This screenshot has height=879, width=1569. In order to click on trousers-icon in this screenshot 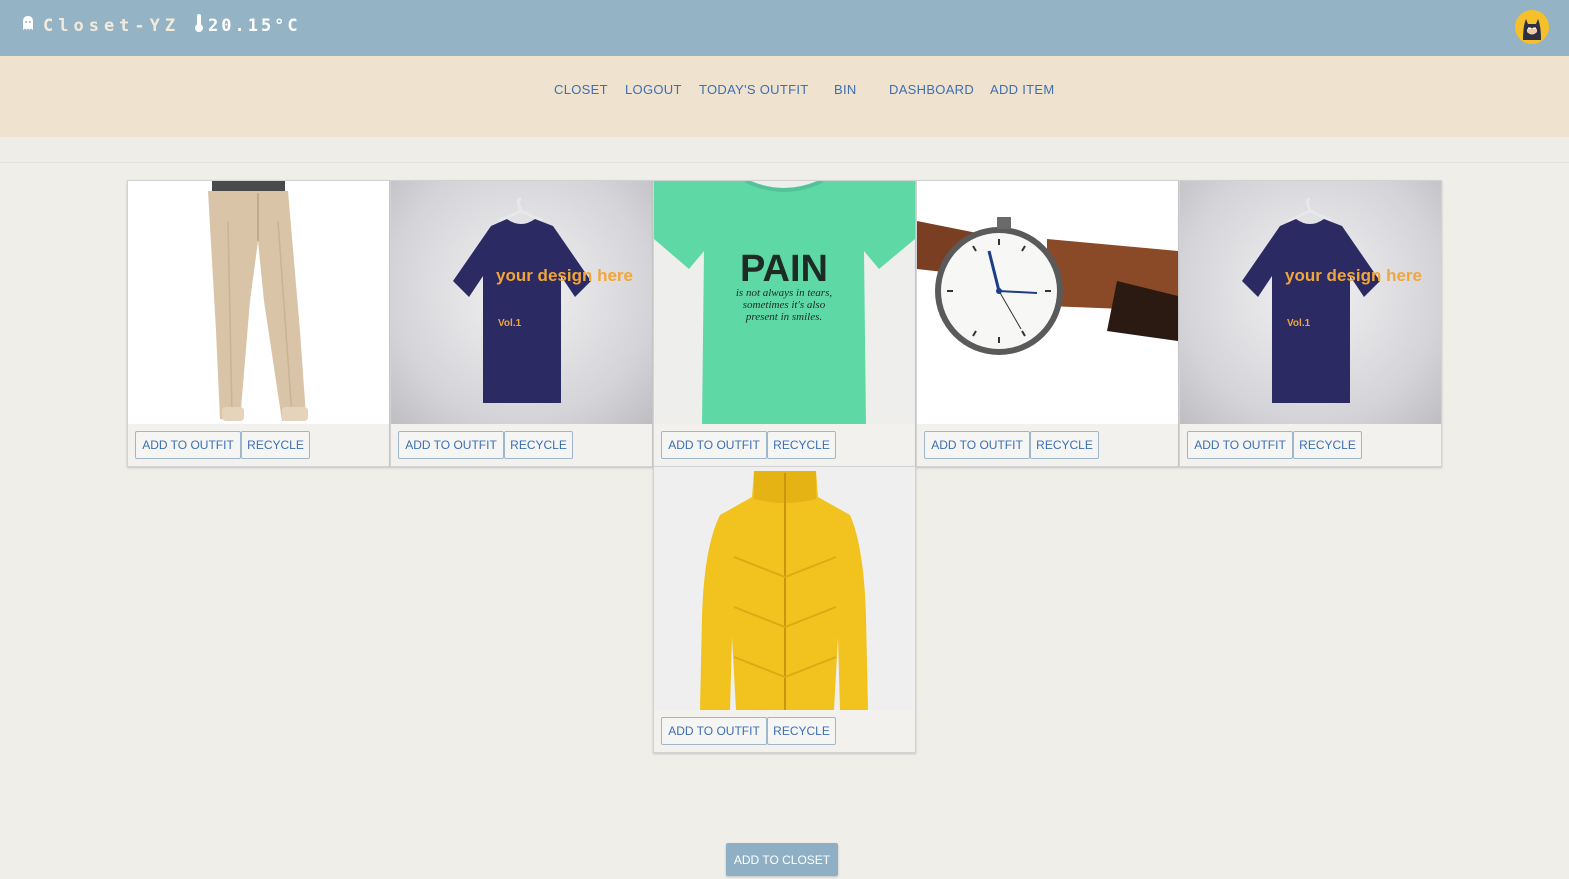, I will do `click(258, 301)`.